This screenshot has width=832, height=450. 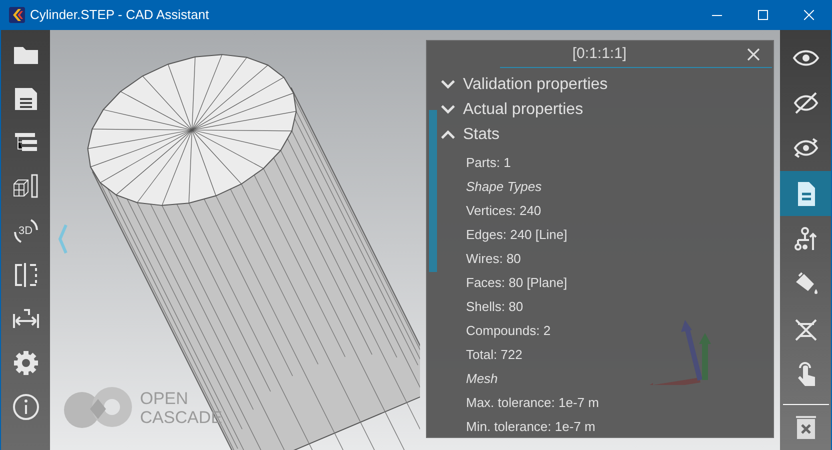 I want to click on stats-heading: Mesh, so click(x=482, y=379).